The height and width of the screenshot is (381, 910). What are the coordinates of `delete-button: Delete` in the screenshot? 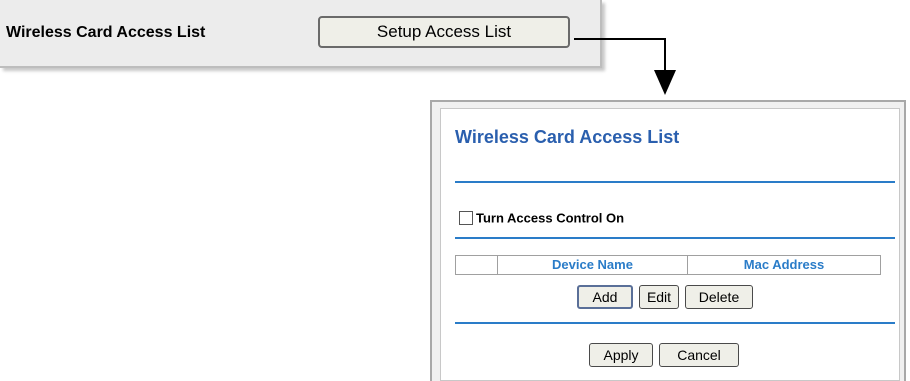 It's located at (719, 297).